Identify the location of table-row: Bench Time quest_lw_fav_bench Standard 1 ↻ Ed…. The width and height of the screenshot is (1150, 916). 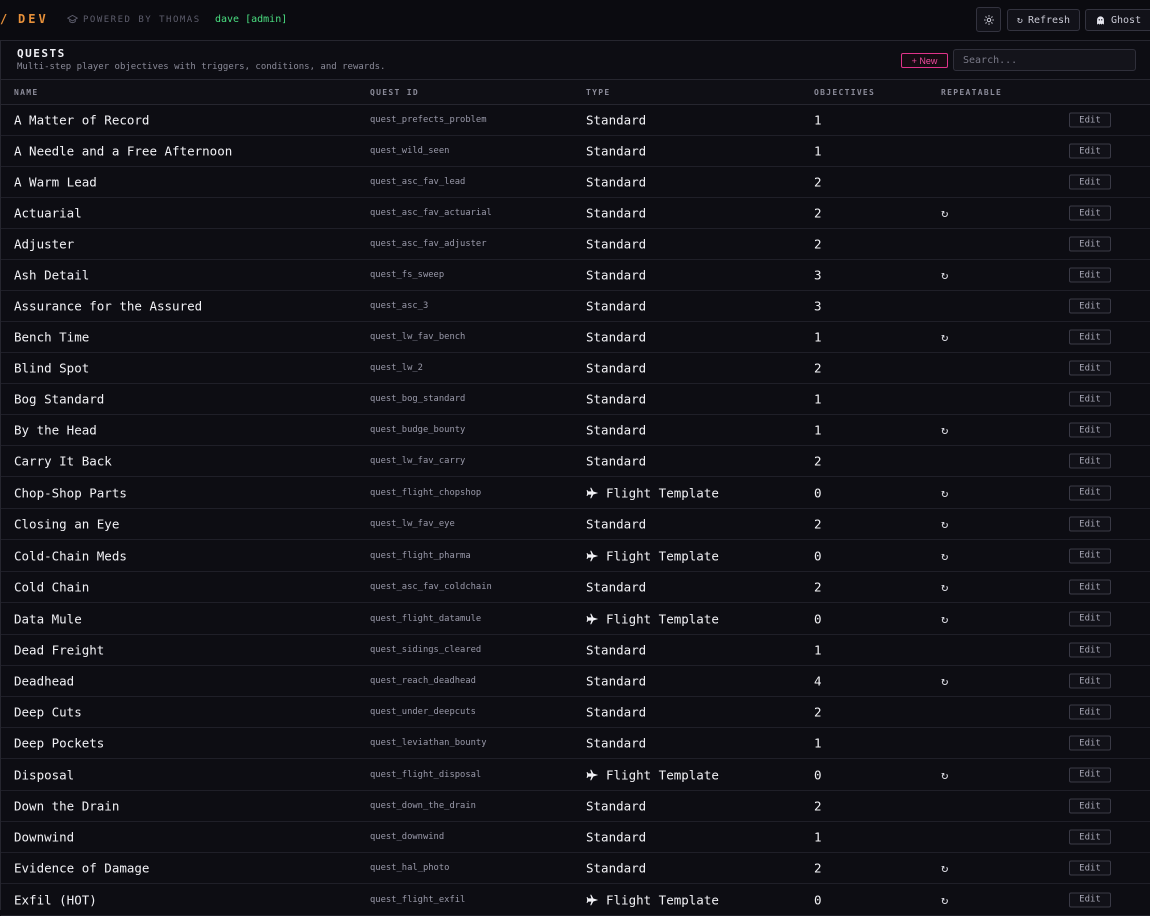
(575, 337).